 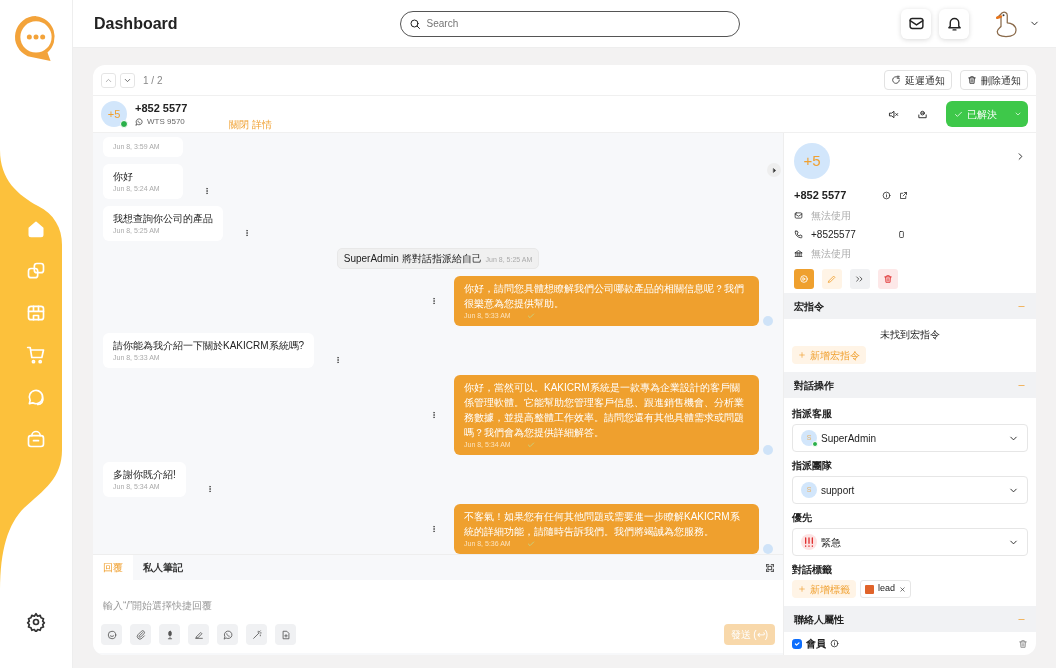 I want to click on whatsapp-template-icon, so click(x=227, y=634).